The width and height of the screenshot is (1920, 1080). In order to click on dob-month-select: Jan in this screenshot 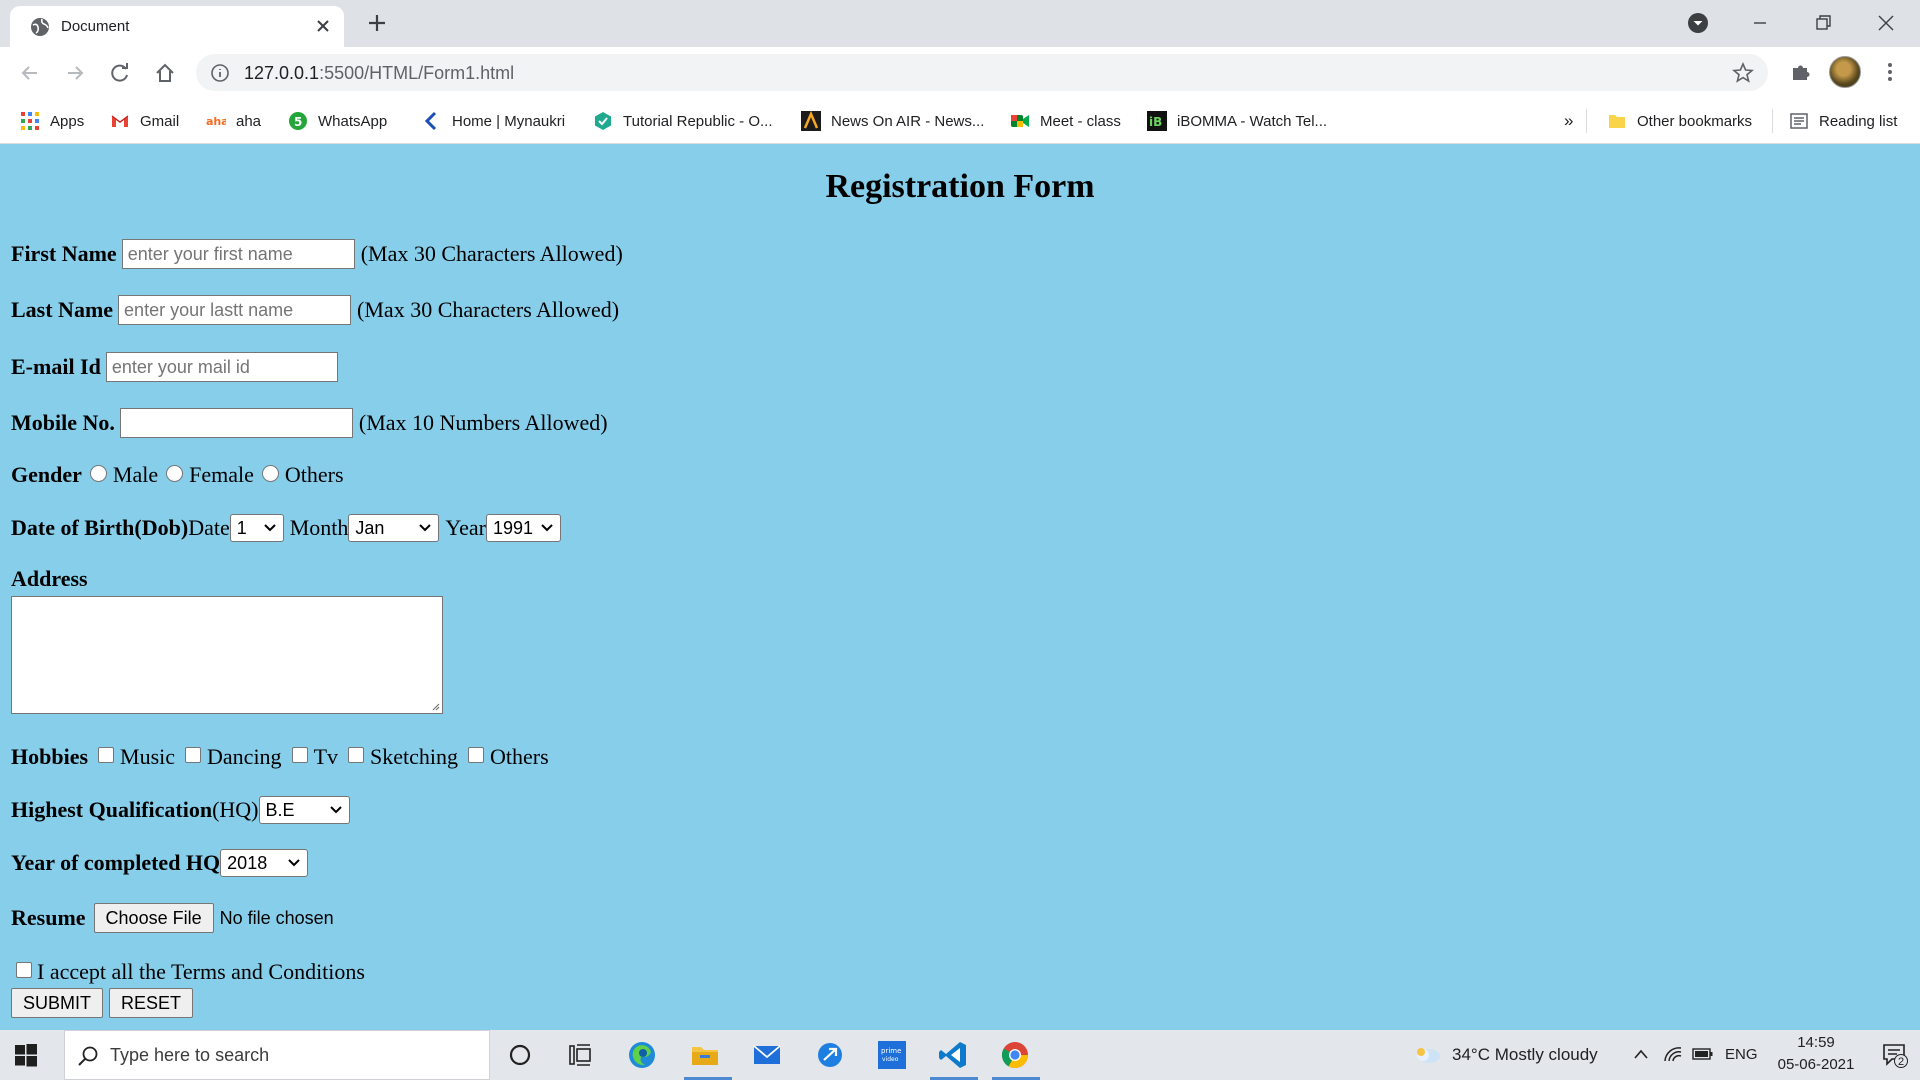, I will do `click(394, 528)`.